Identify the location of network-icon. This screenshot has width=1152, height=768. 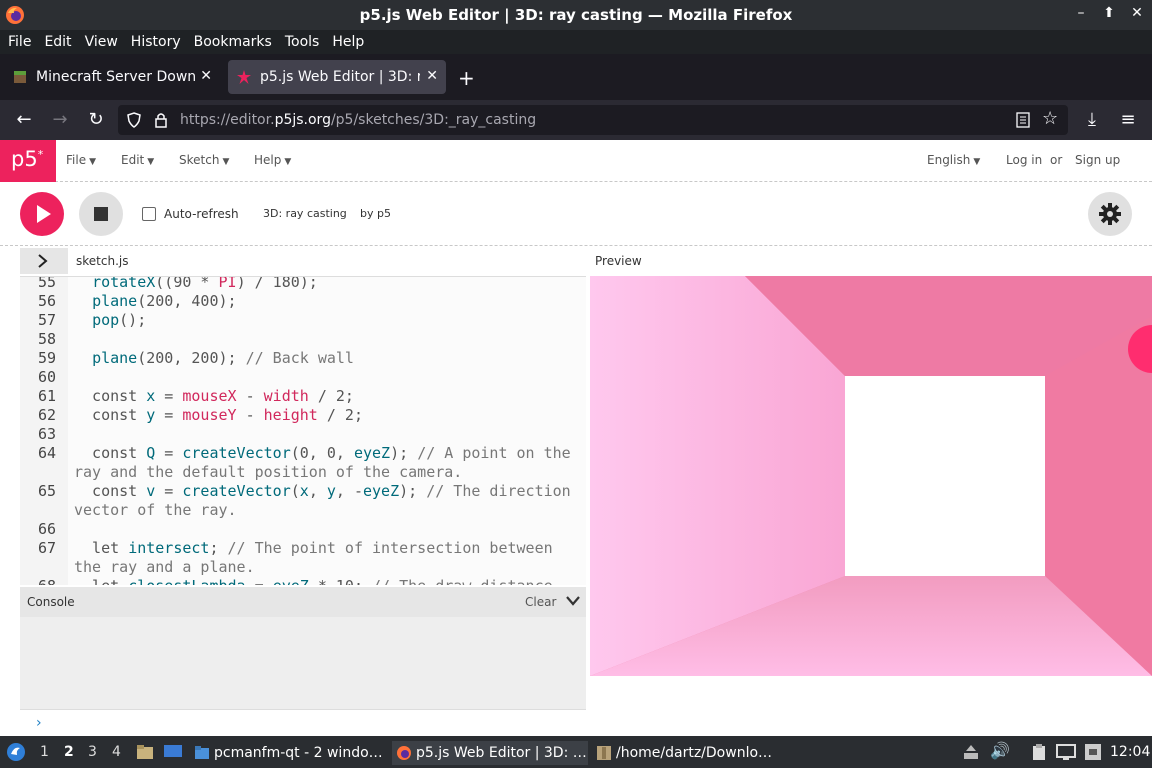
(1093, 752).